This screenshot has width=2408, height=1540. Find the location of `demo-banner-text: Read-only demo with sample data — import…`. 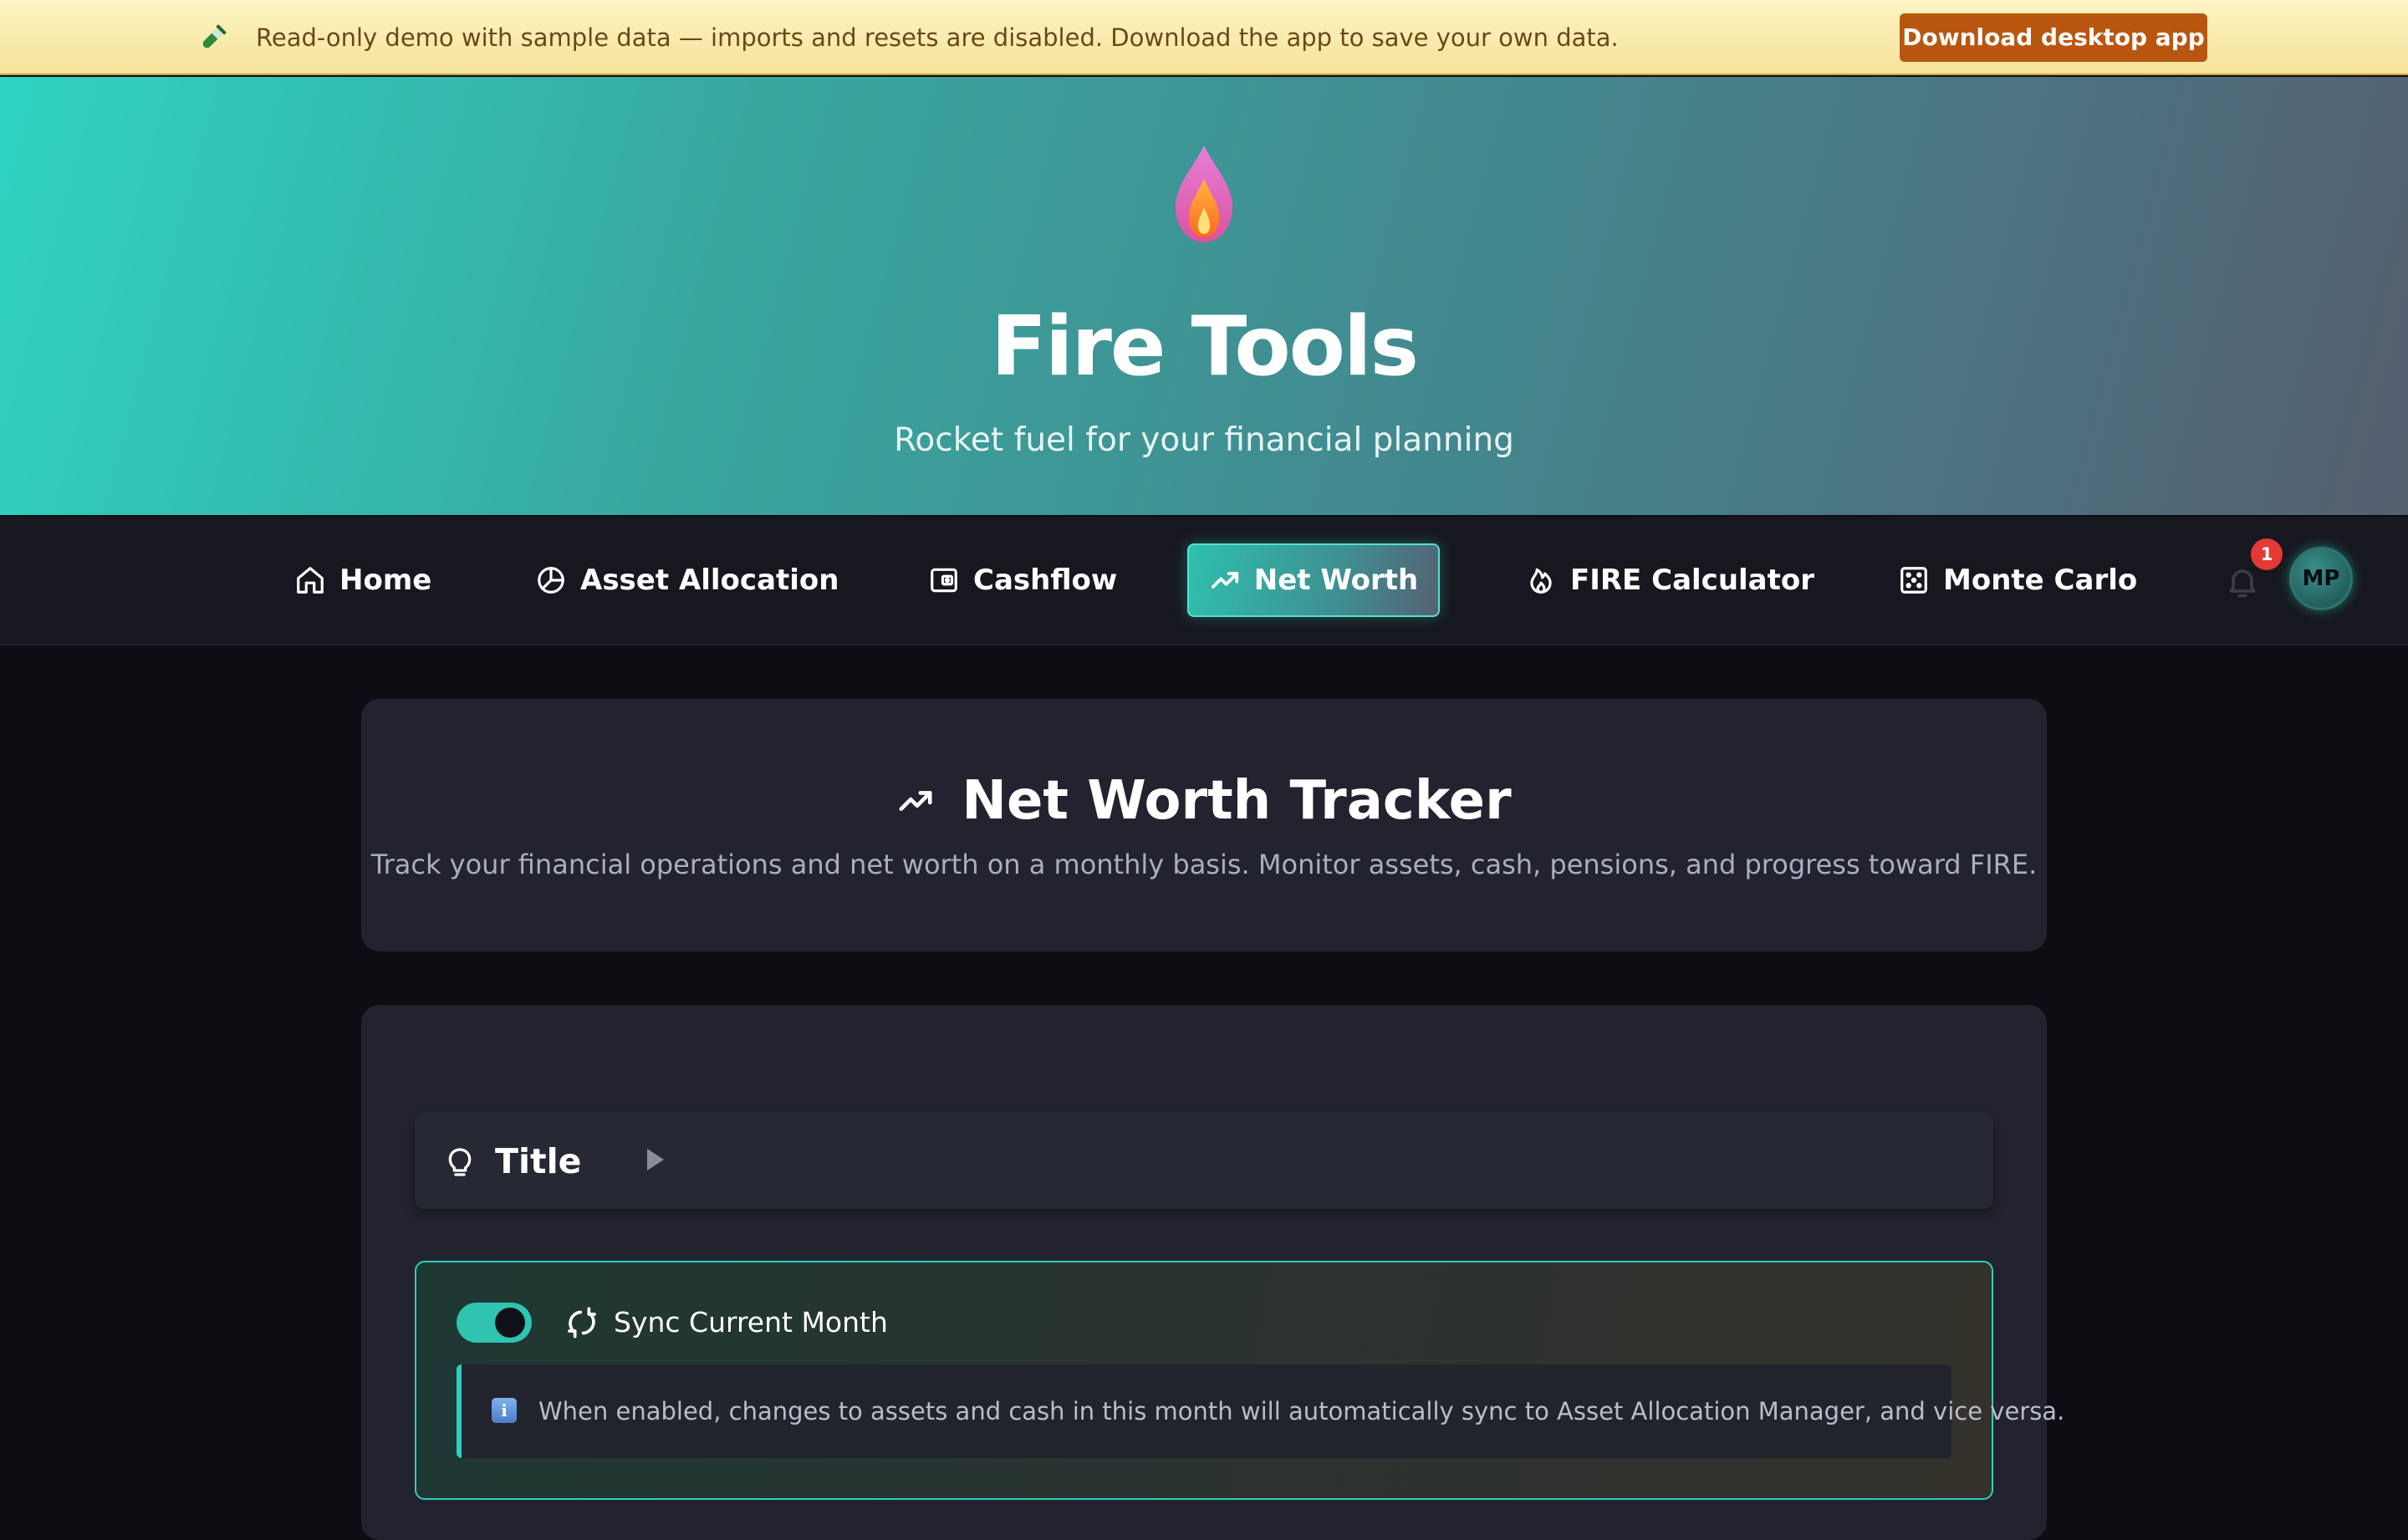

demo-banner-text: Read-only demo with sample data — import… is located at coordinates (938, 37).